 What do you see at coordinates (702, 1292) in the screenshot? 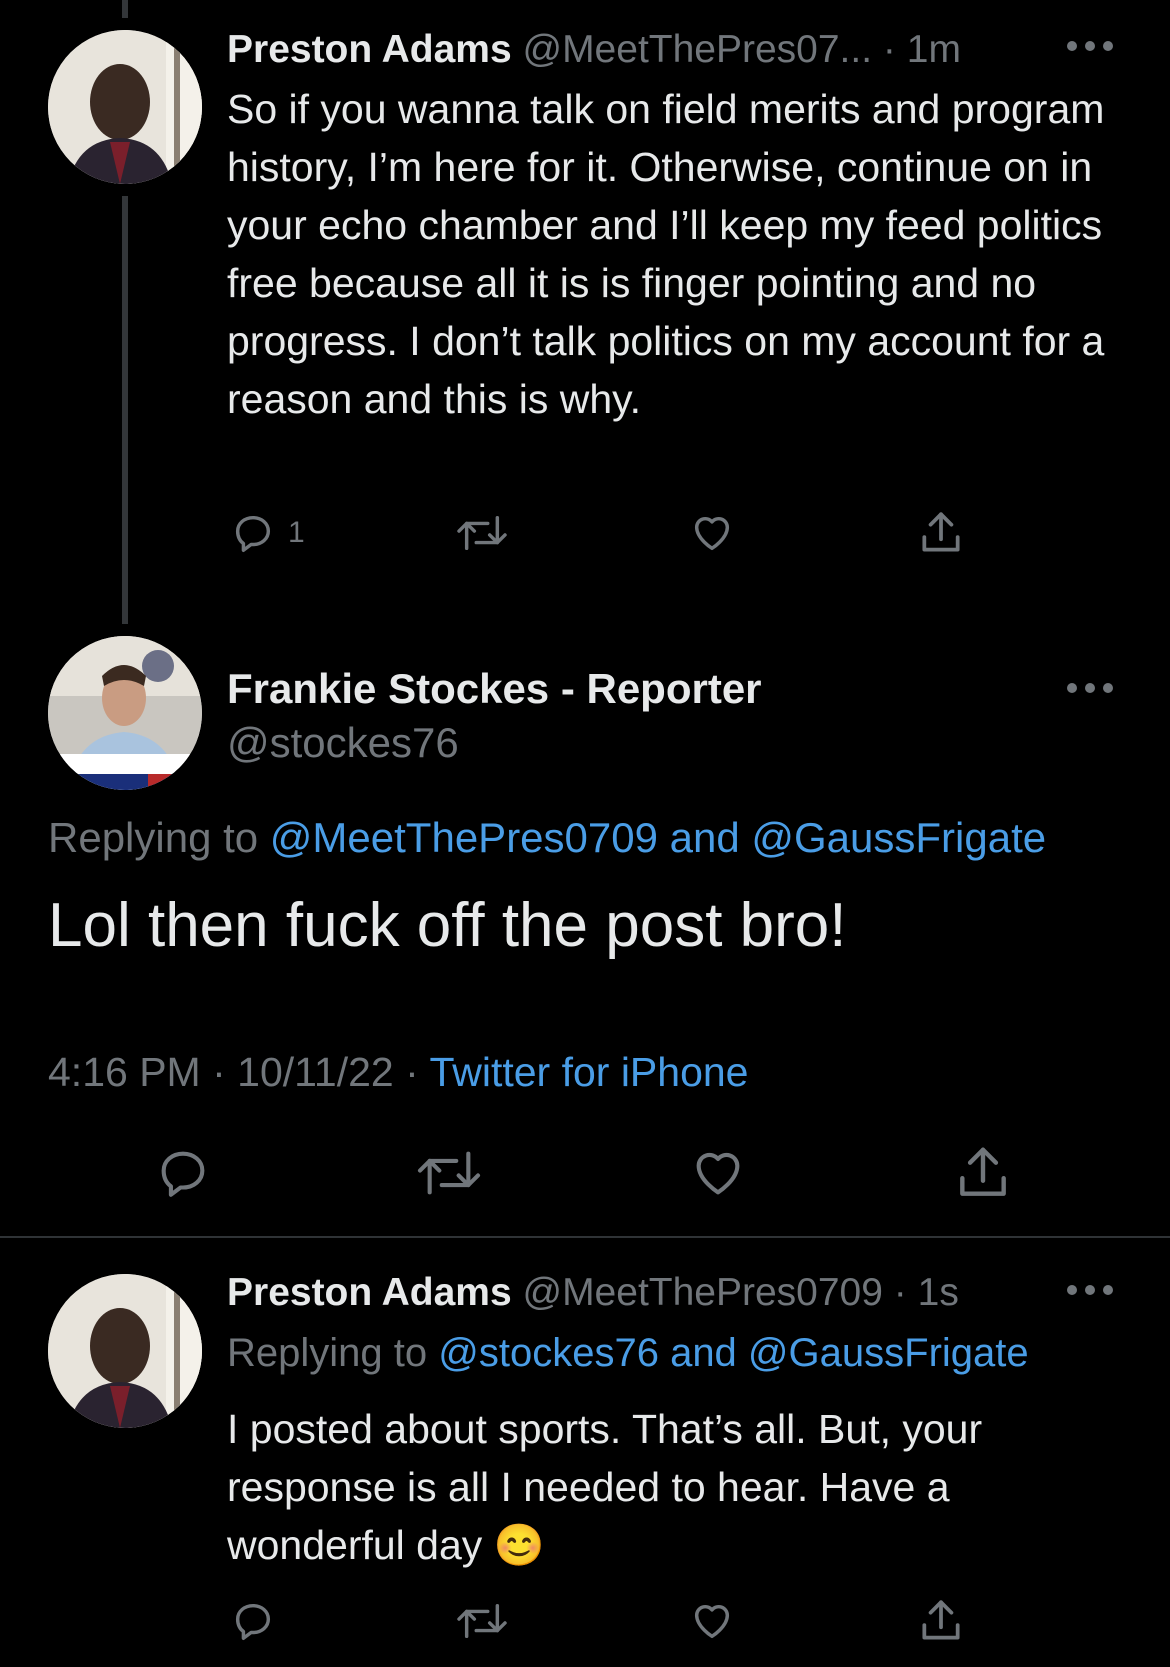
I see `handle: @MeetThePres0709` at bounding box center [702, 1292].